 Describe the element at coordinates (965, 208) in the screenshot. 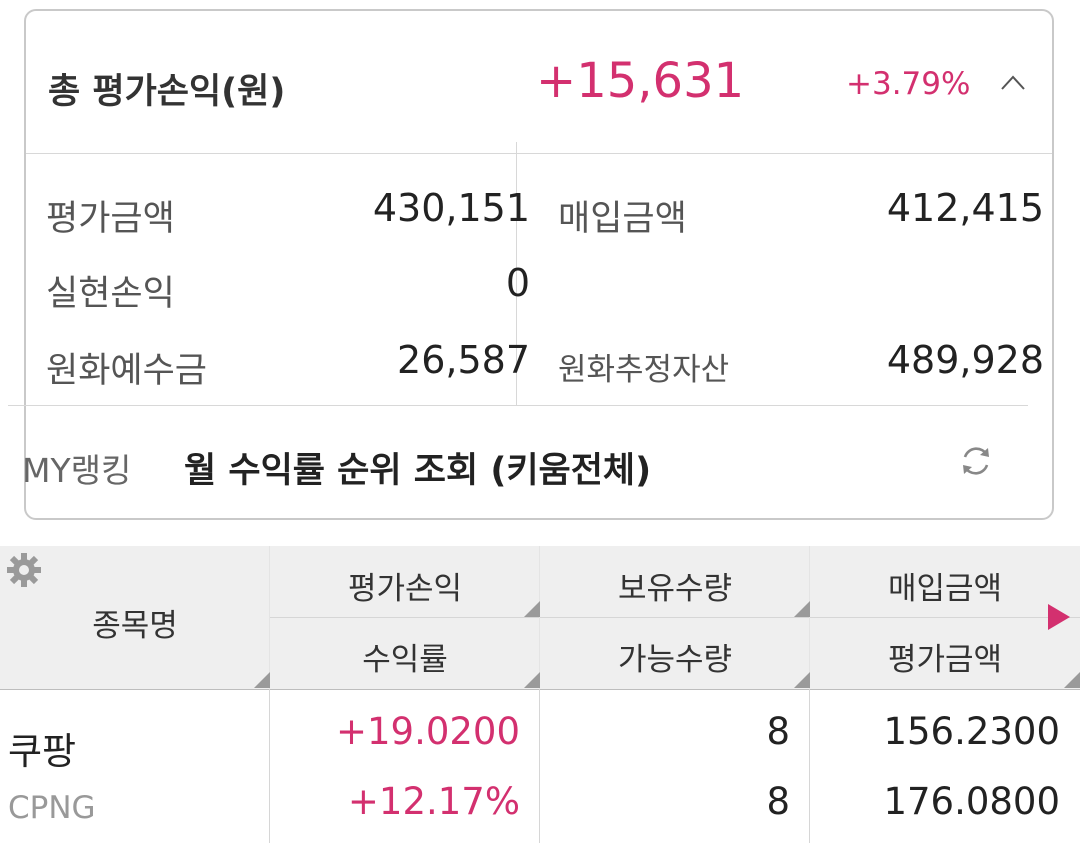

I see `purchase-amount-value: 412,415` at that location.